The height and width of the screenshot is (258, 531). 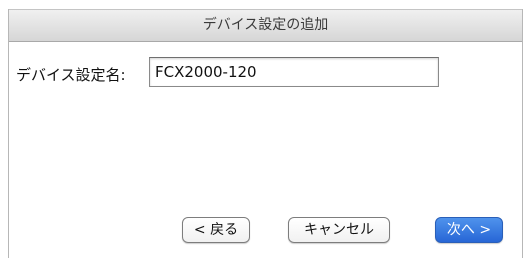 I want to click on cancel-button: キャンセル, so click(x=339, y=230).